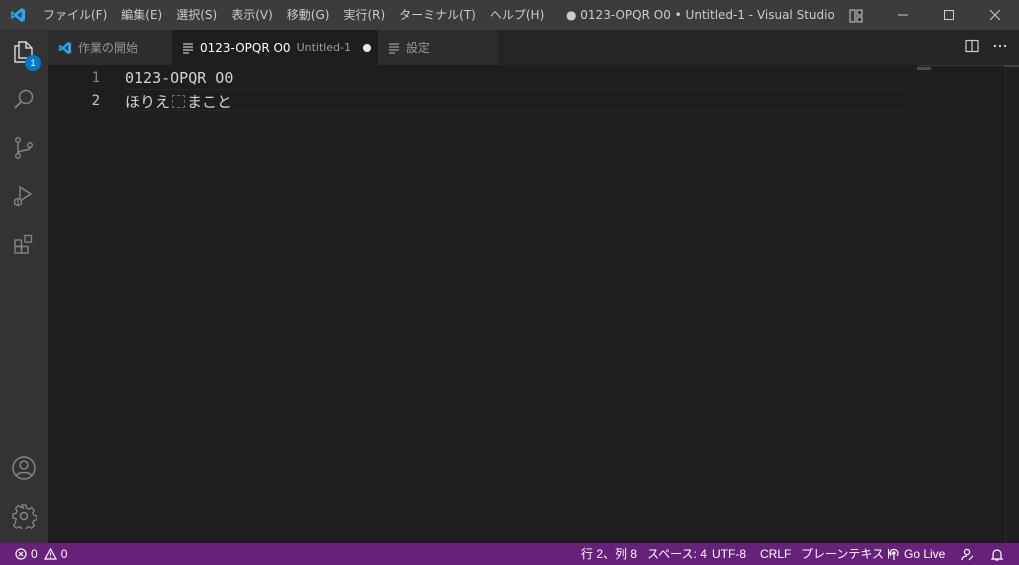 The height and width of the screenshot is (565, 1019). I want to click on warning-icon, so click(50, 554).